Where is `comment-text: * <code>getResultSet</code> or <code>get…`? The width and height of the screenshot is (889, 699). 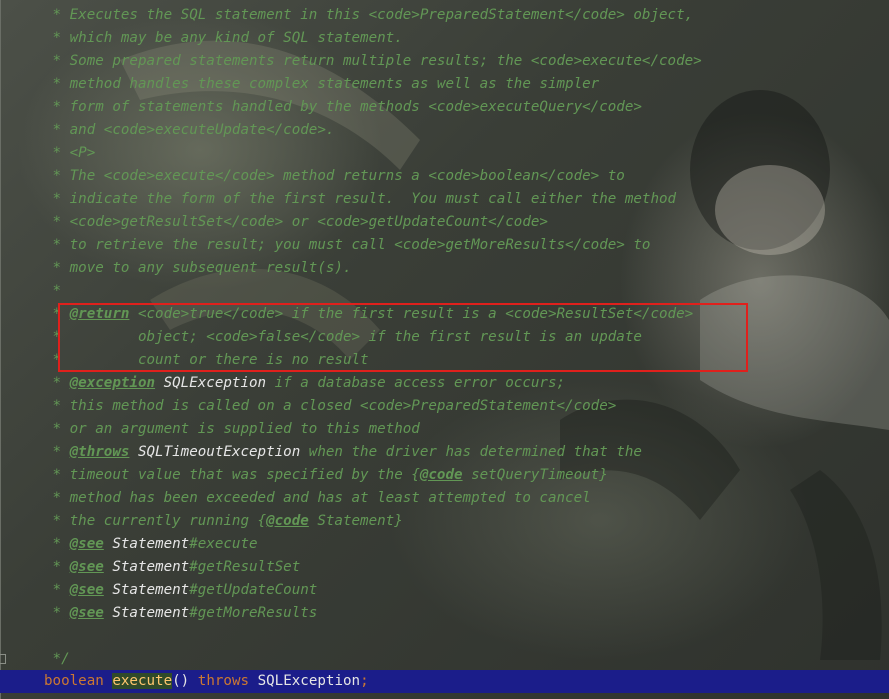
comment-text: * <code>getResultSet</code> or <code>get… is located at coordinates (296, 222).